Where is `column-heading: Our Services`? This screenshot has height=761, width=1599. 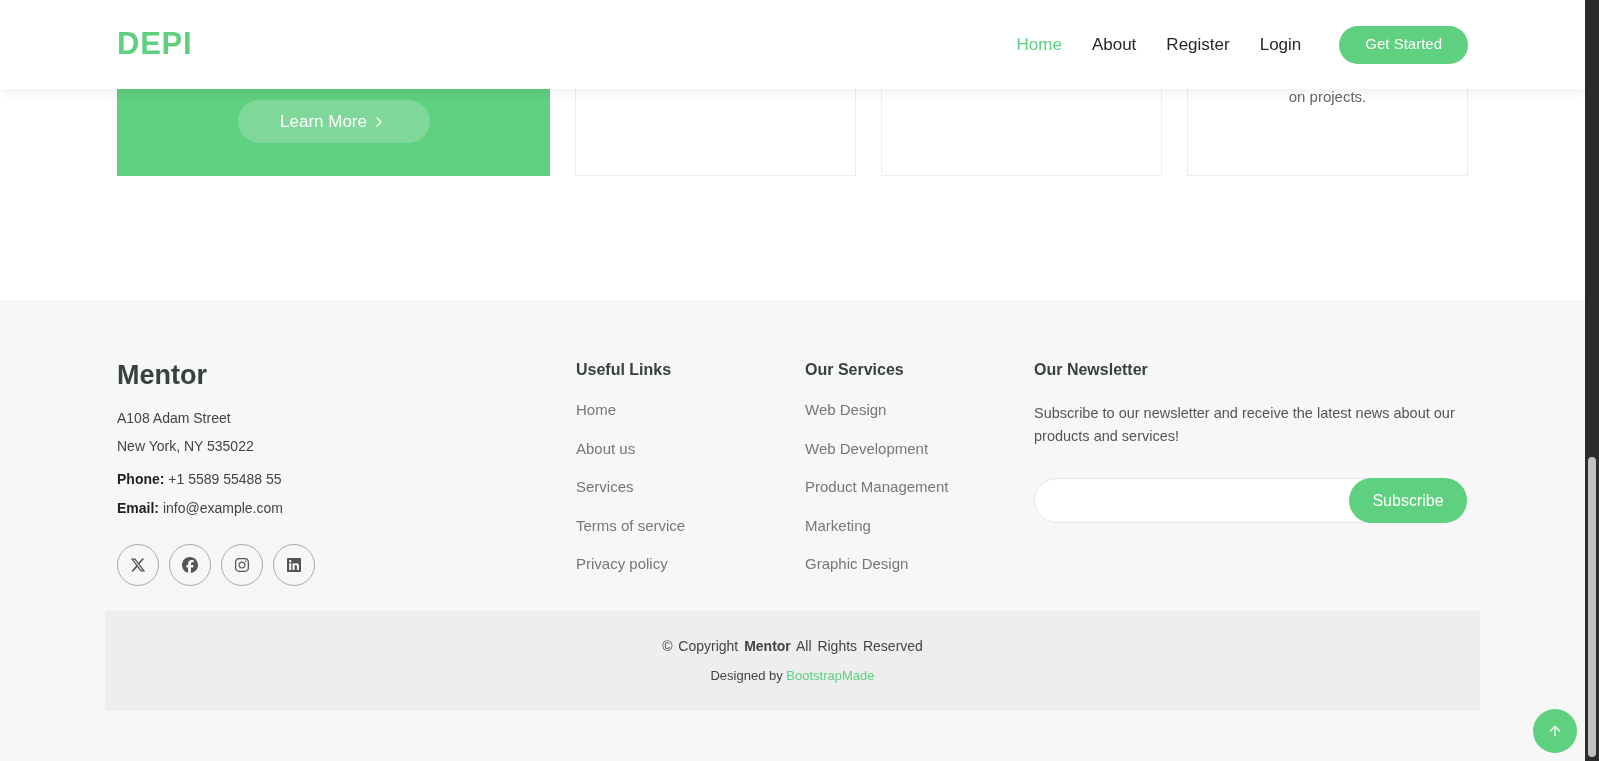
column-heading: Our Services is located at coordinates (855, 370).